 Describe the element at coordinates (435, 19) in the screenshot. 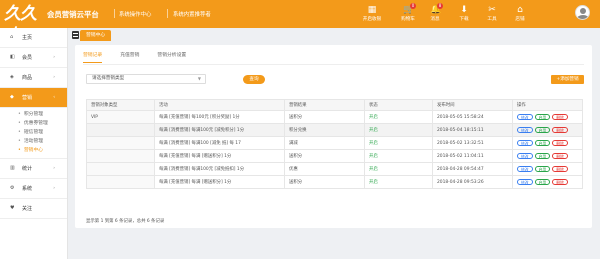

I see `message-label: 消息` at that location.